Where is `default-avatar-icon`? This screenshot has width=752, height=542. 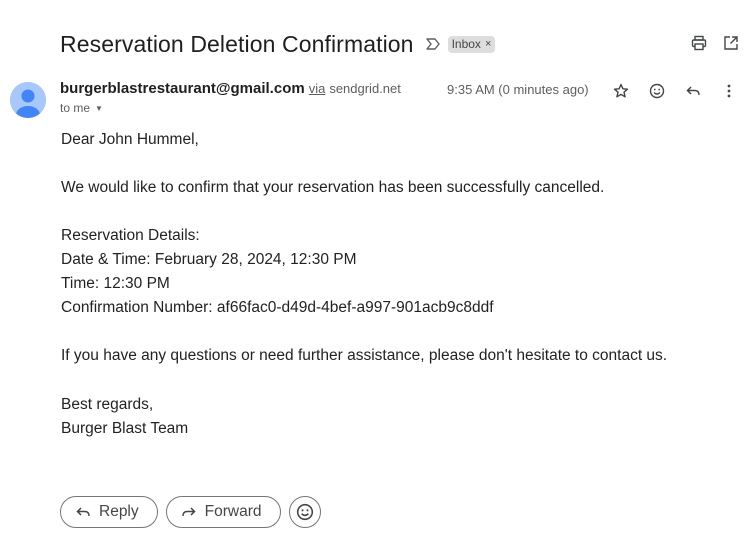
default-avatar-icon is located at coordinates (28, 100).